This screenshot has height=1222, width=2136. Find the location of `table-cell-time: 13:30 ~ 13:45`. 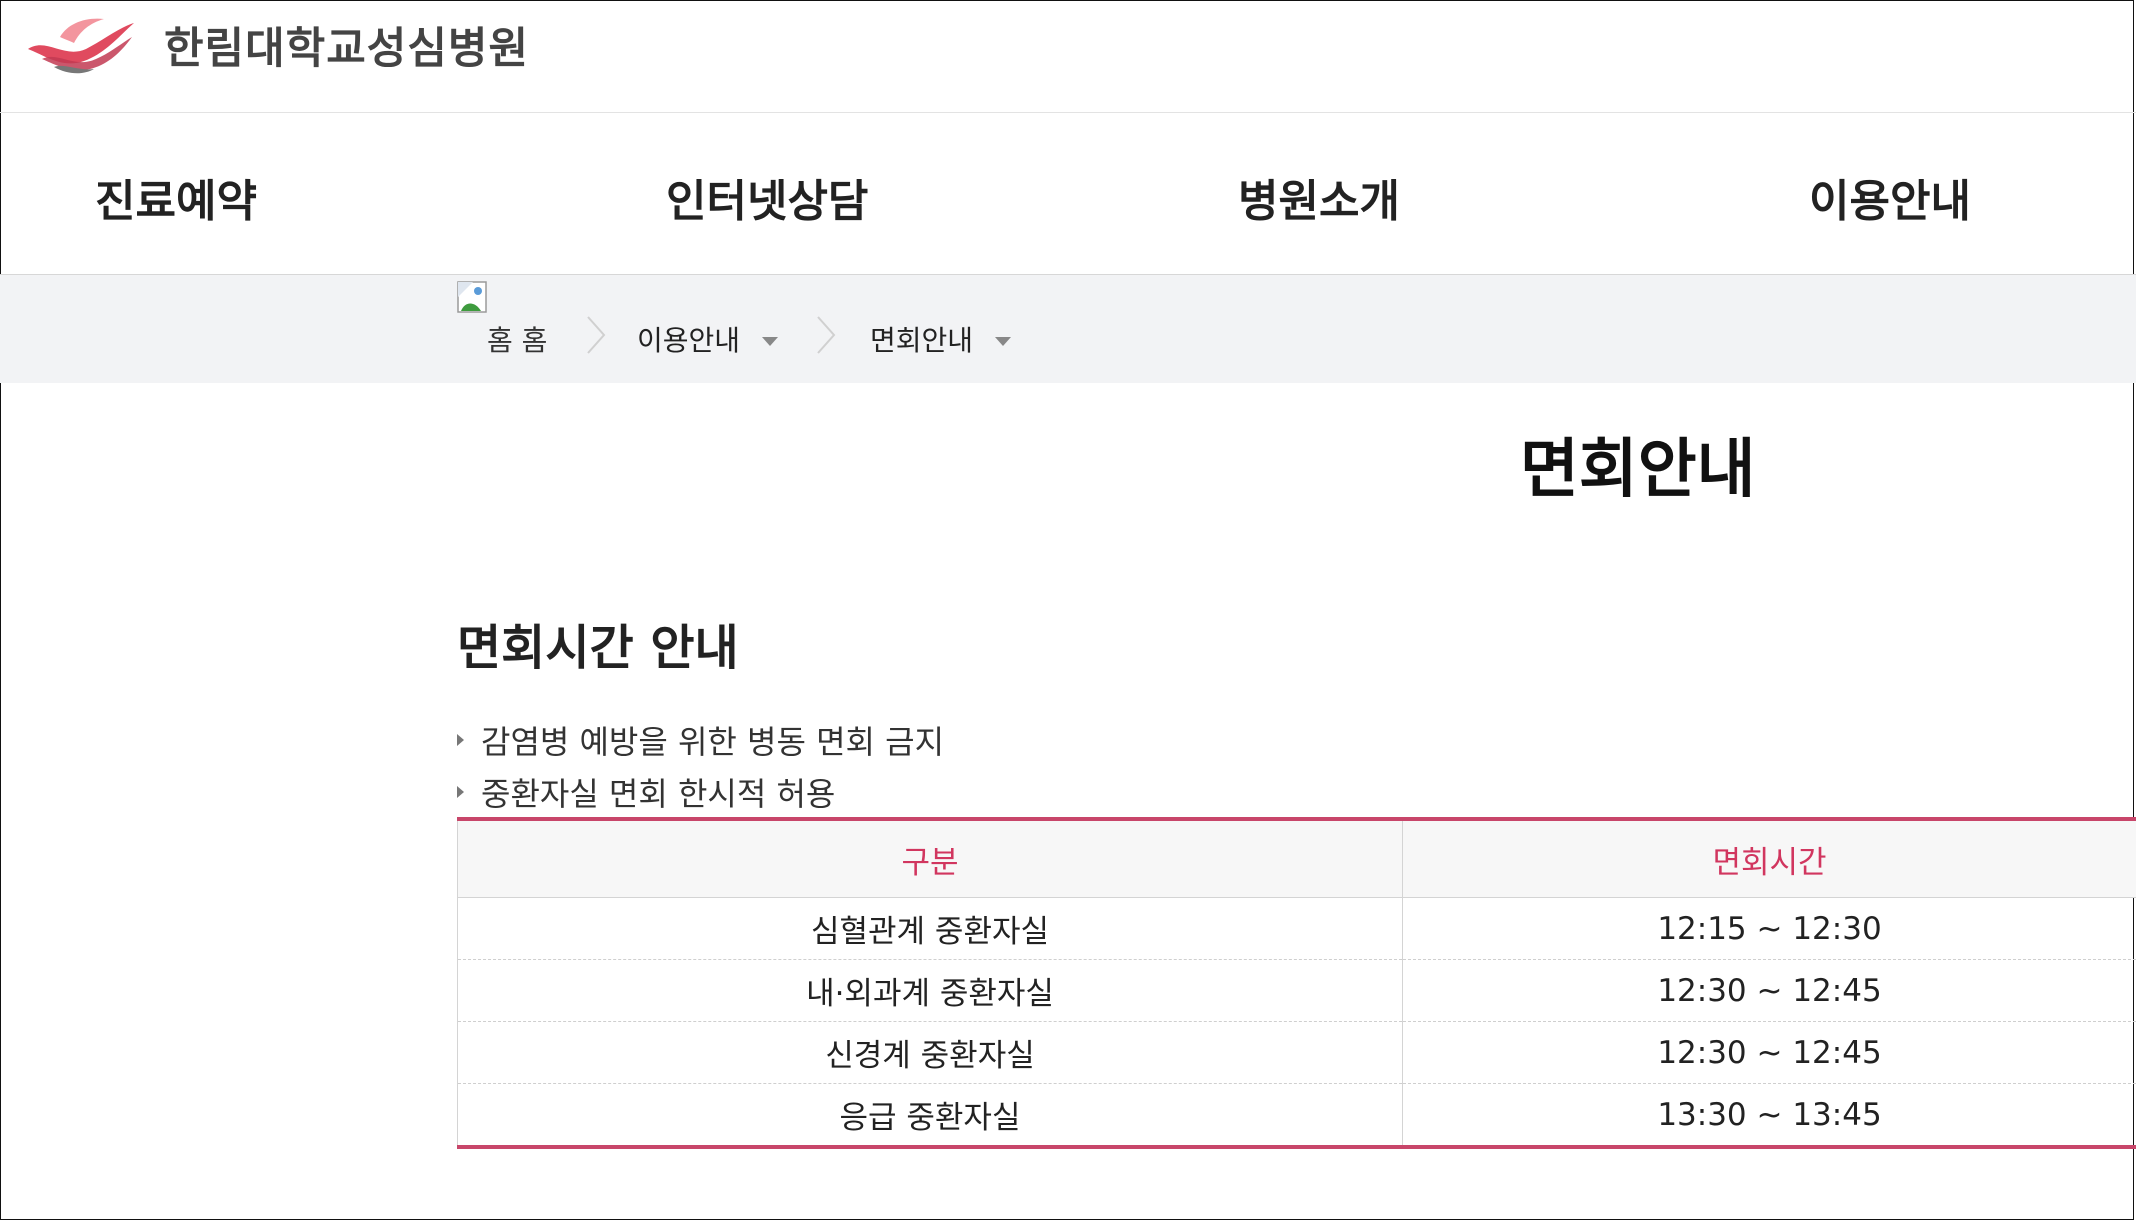

table-cell-time: 13:30 ~ 13:45 is located at coordinates (1769, 1114).